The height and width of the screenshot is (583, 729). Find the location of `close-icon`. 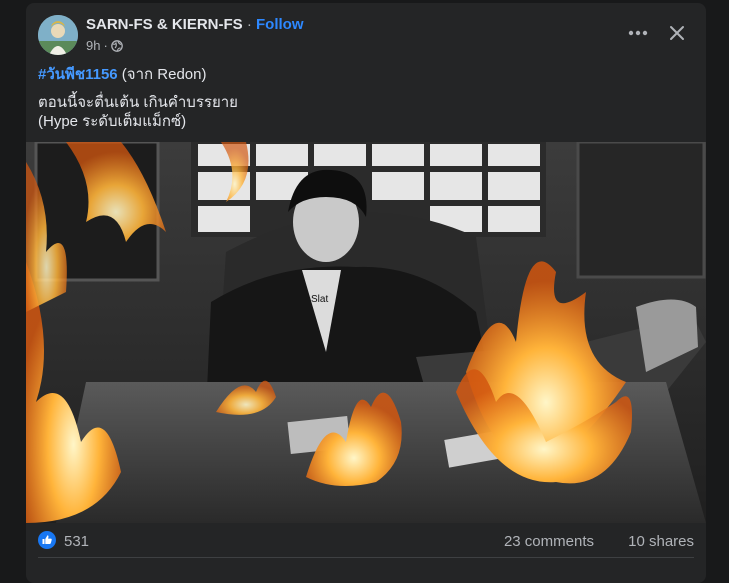

close-icon is located at coordinates (677, 33).